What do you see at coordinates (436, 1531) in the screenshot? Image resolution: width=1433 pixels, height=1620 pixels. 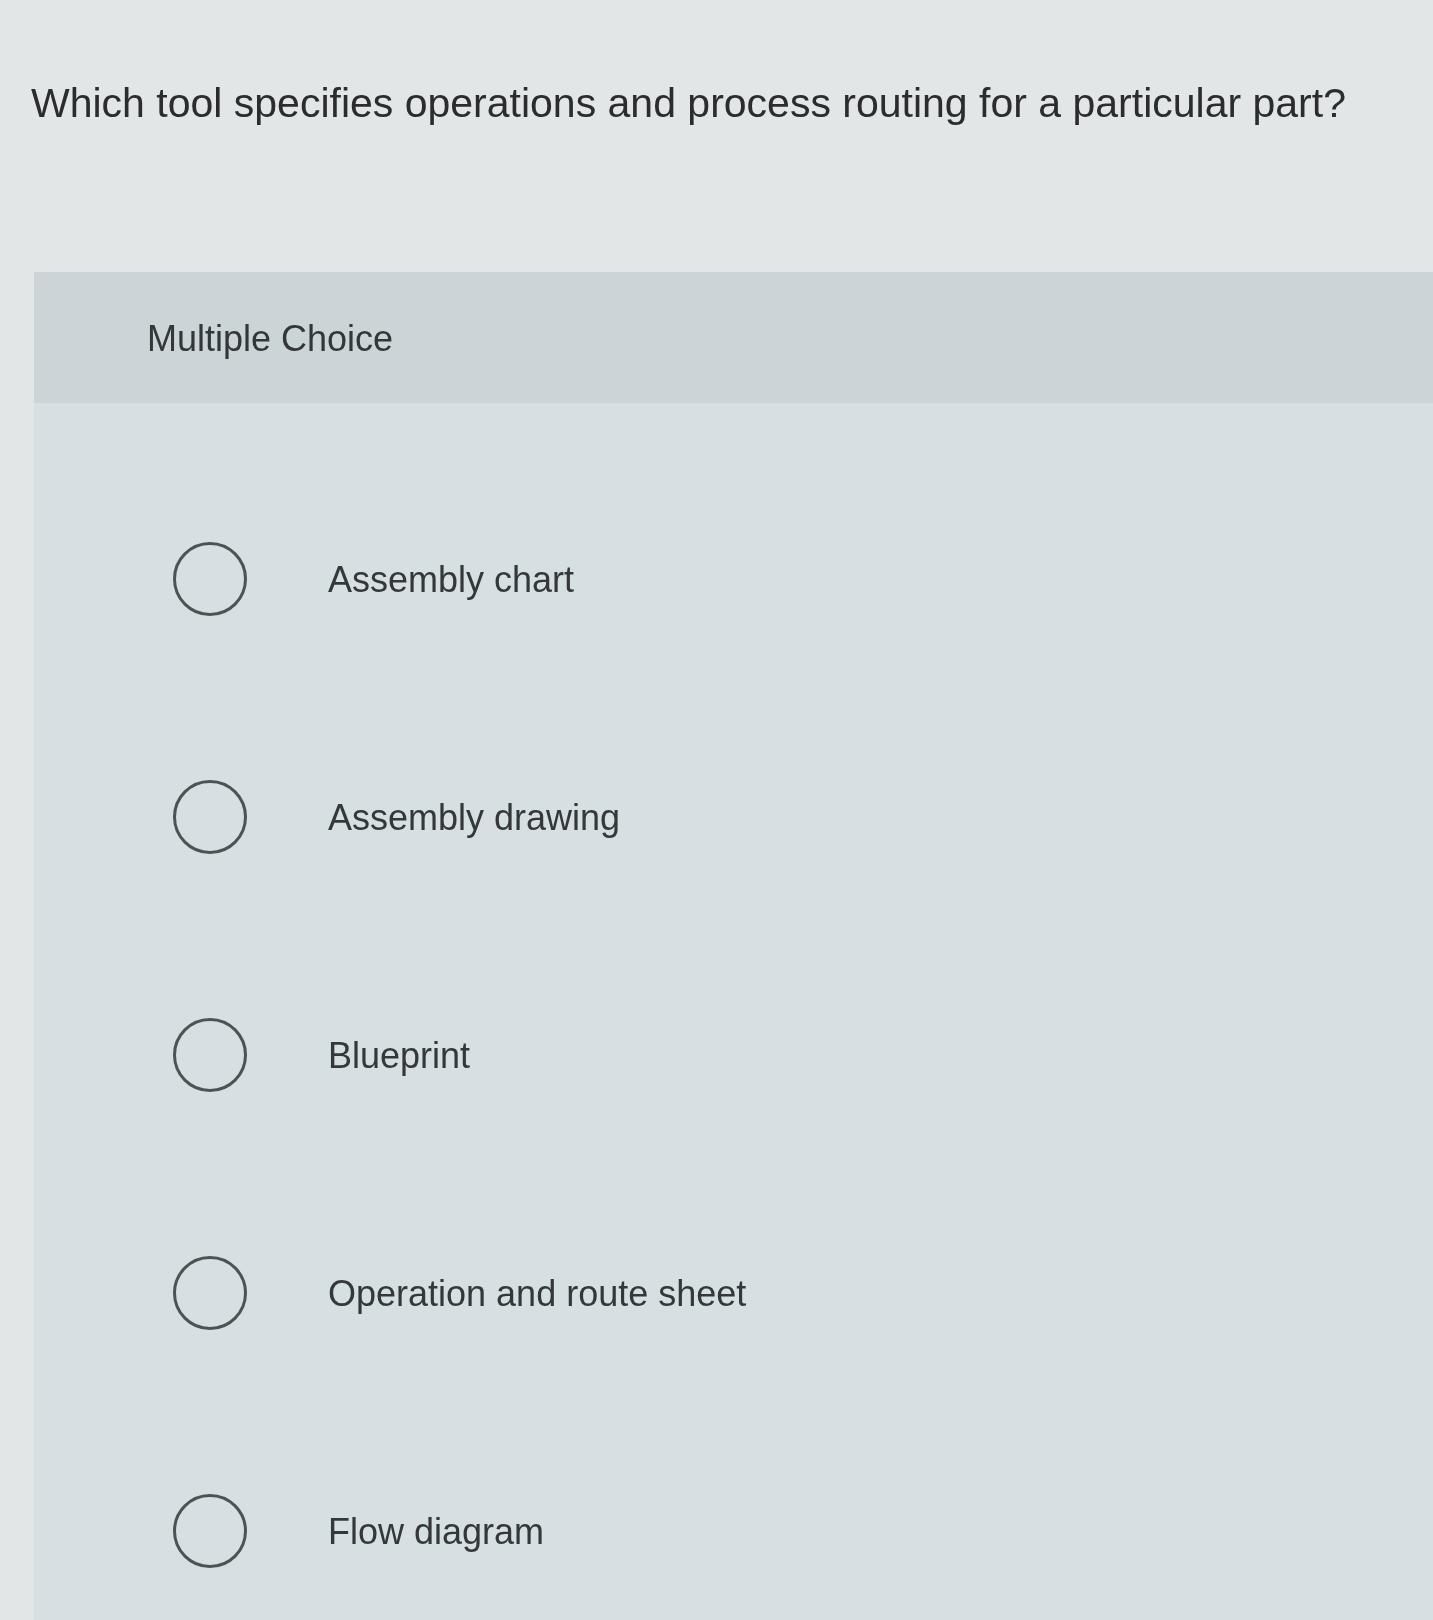 I see `option-label: Flow diagram` at bounding box center [436, 1531].